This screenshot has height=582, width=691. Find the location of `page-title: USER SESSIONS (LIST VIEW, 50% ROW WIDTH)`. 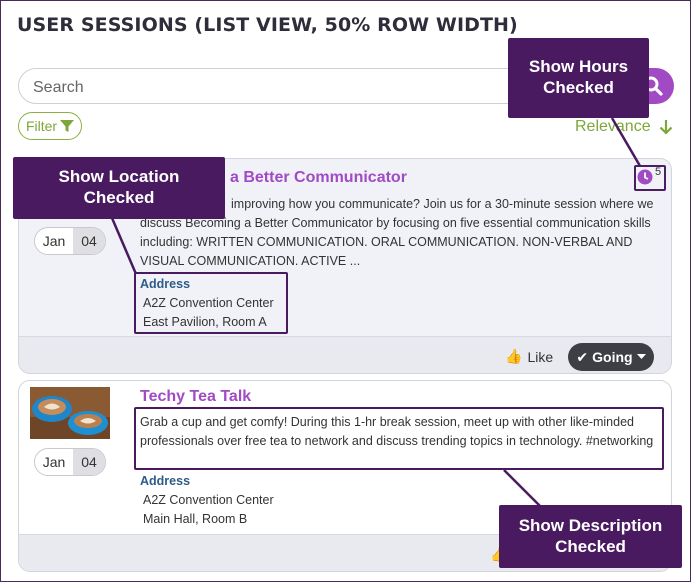

page-title: USER SESSIONS (LIST VIEW, 50% ROW WIDTH) is located at coordinates (267, 25).